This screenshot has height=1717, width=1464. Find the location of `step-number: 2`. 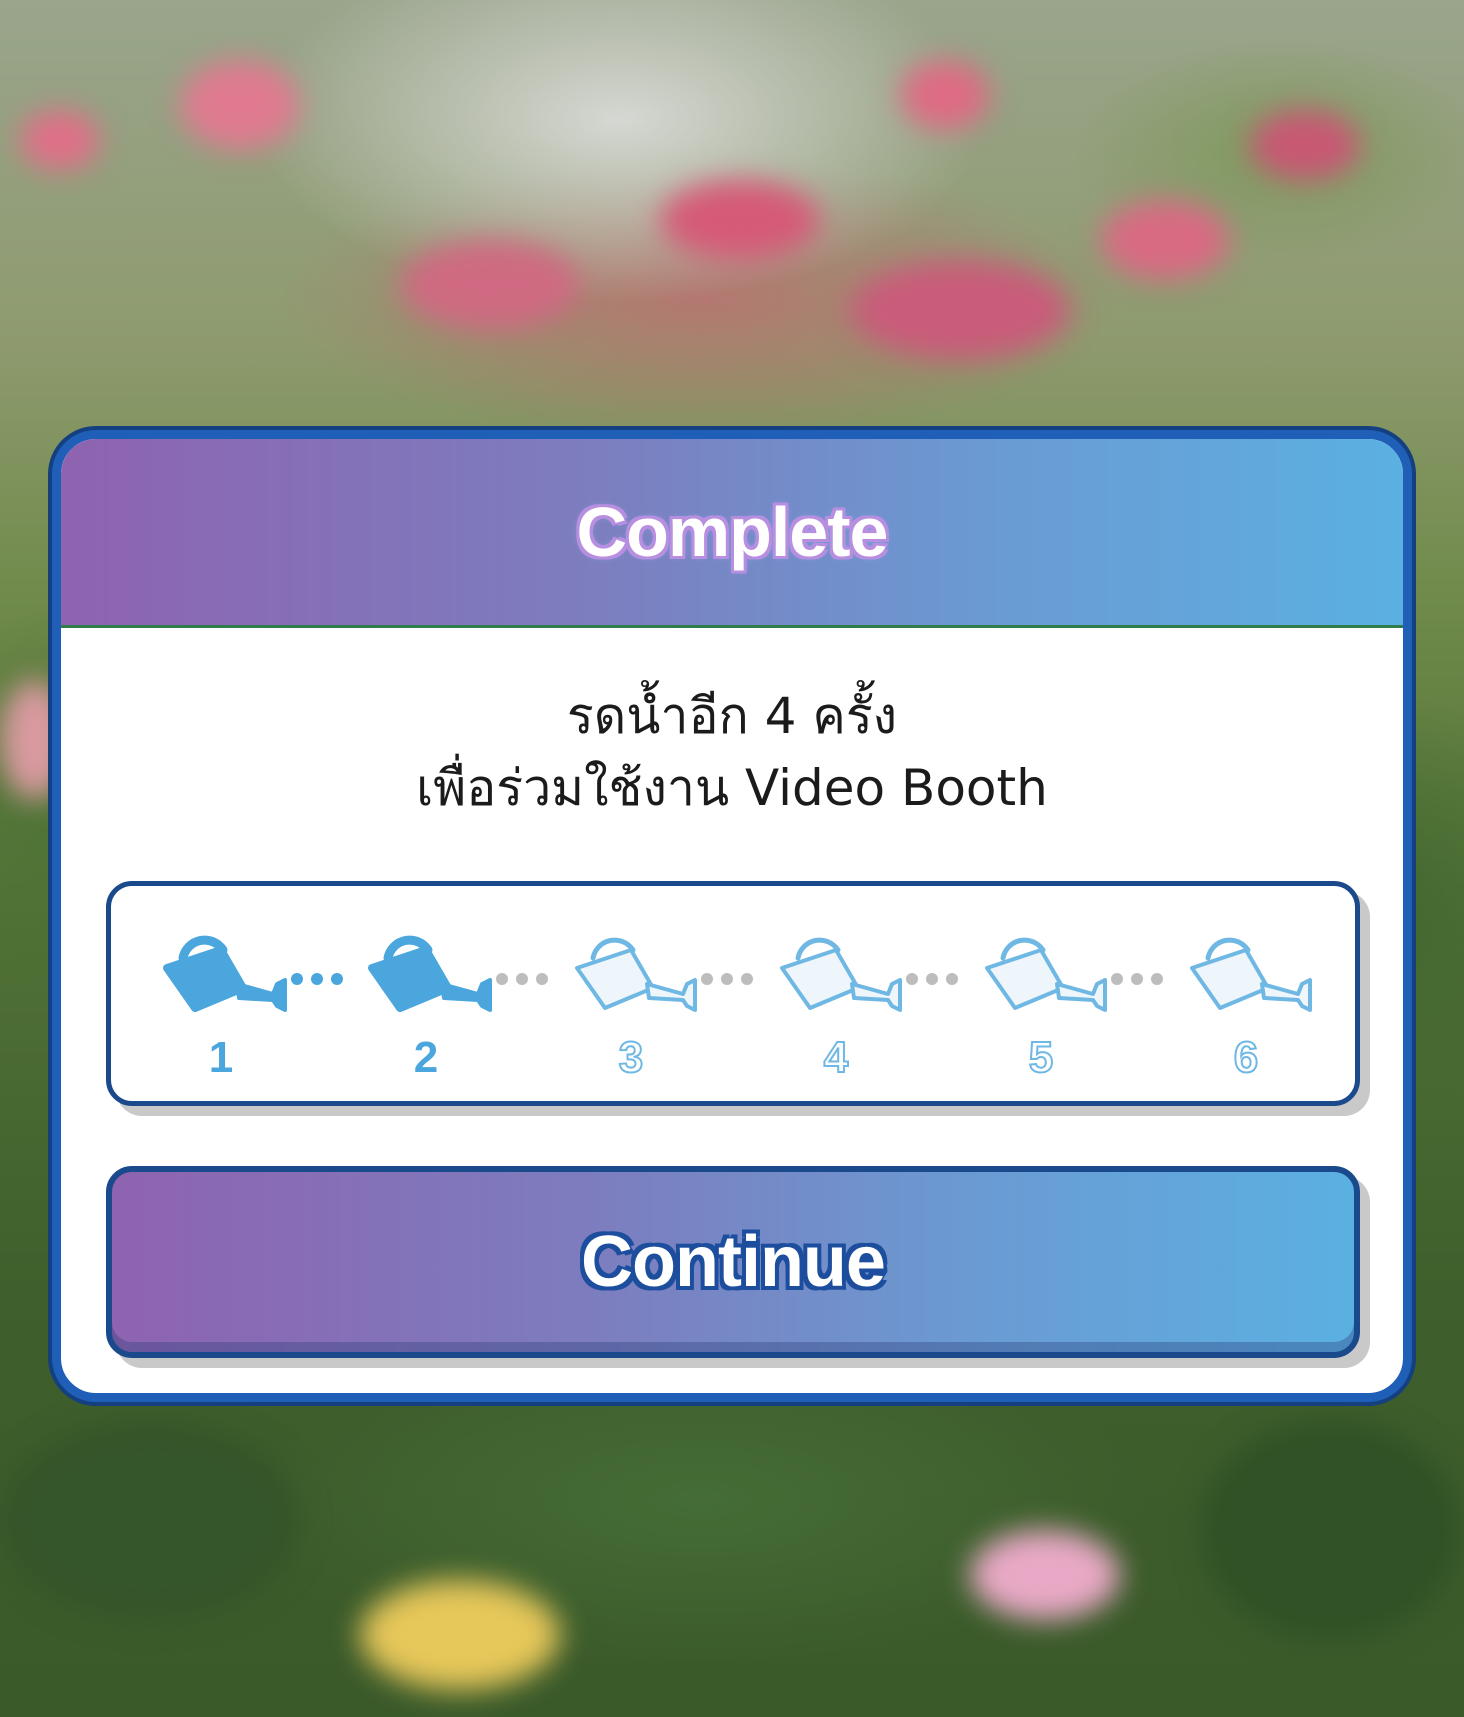

step-number: 2 is located at coordinates (426, 1057).